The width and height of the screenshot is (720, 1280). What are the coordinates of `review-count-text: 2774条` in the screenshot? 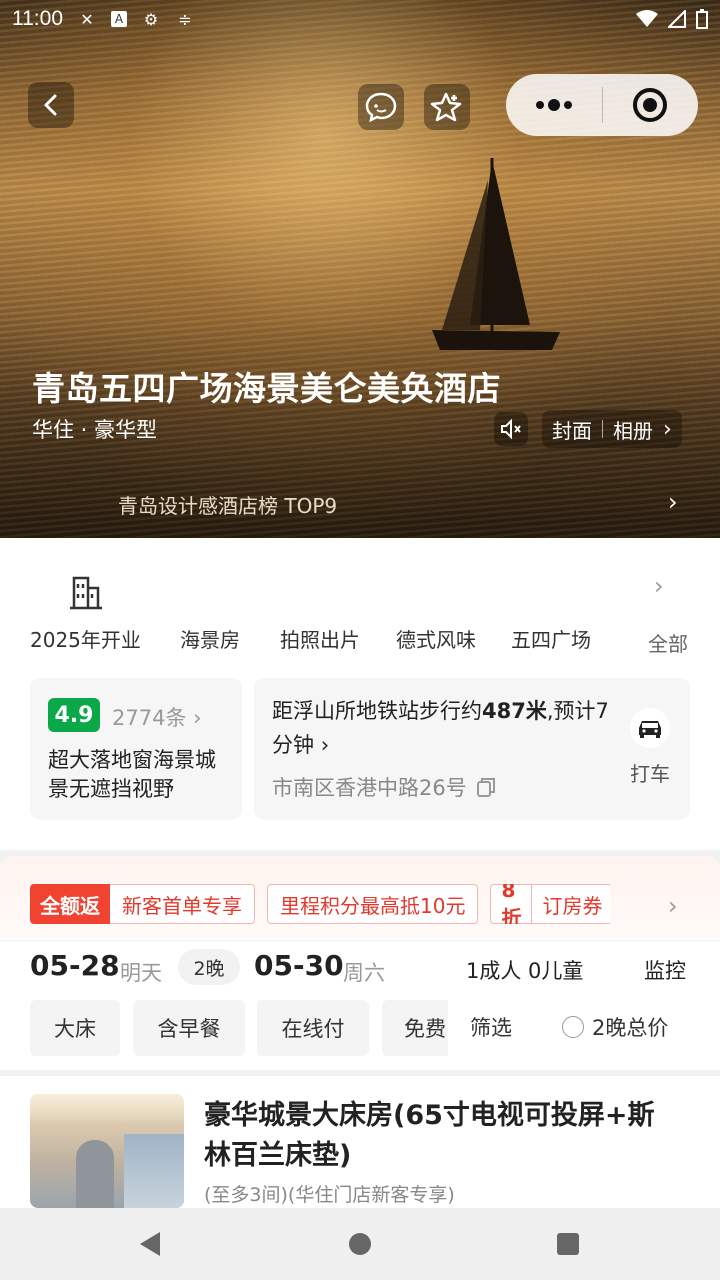 It's located at (149, 718).